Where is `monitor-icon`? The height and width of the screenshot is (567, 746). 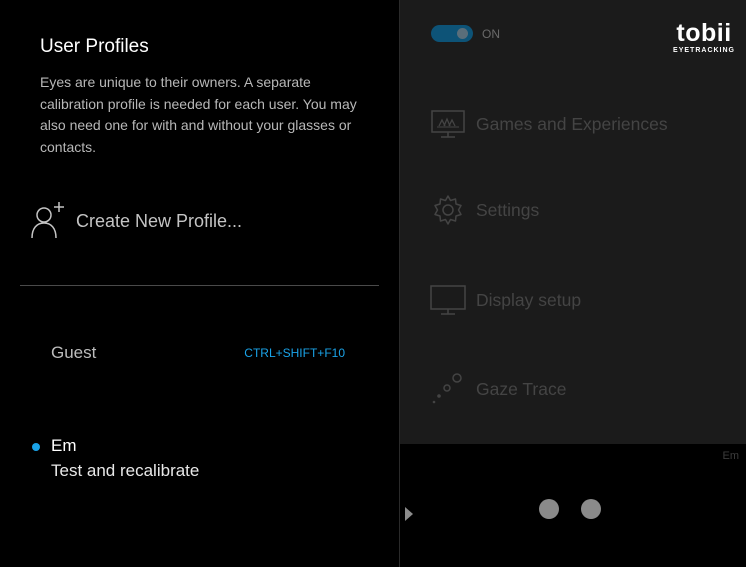 monitor-icon is located at coordinates (448, 300).